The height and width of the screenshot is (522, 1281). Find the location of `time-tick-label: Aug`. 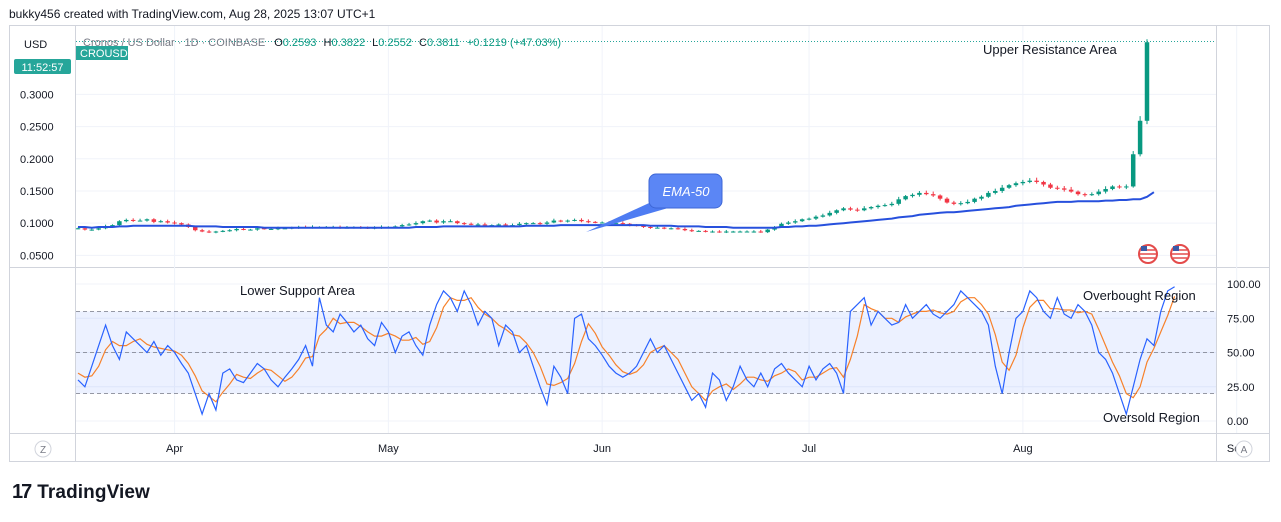

time-tick-label: Aug is located at coordinates (1023, 449).